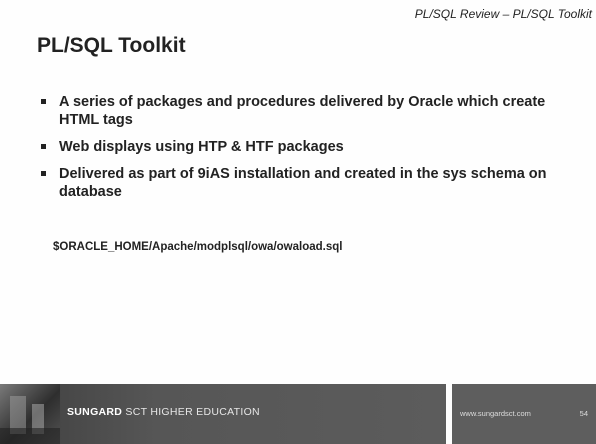  I want to click on footer-brand: SUNGARD SCT HIGHER EDUCATION, so click(163, 412).